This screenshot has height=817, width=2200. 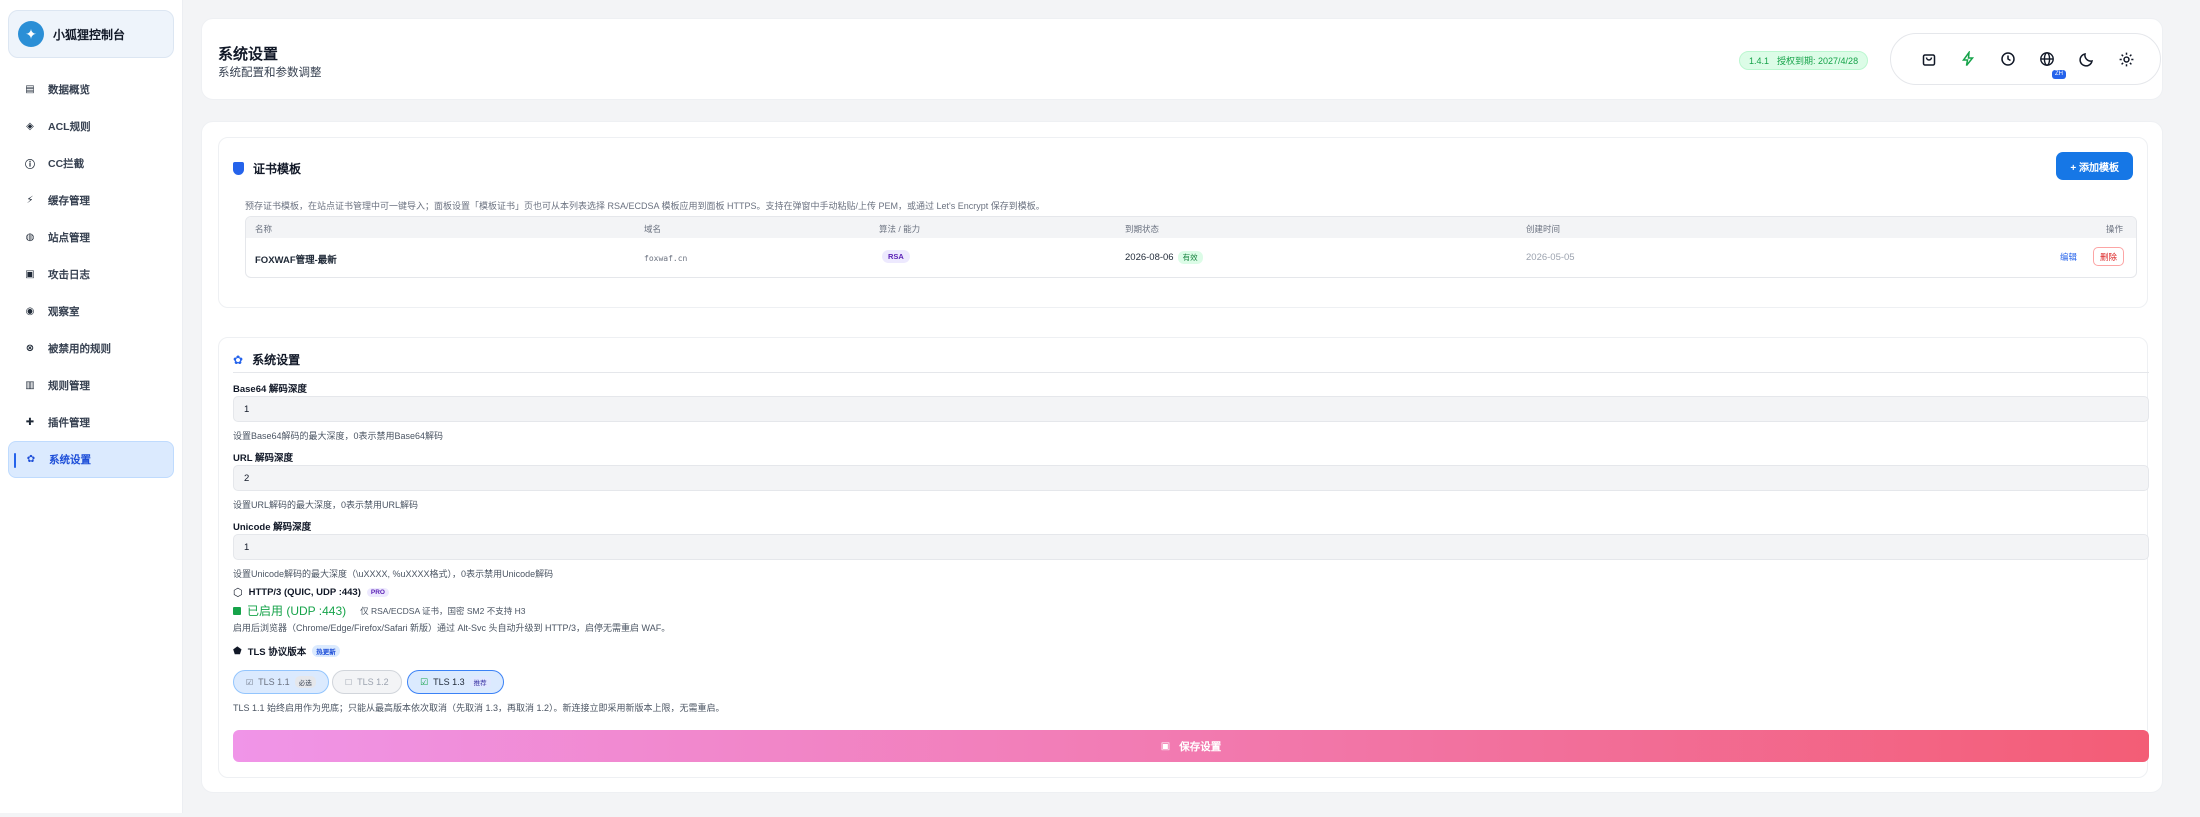 What do you see at coordinates (2087, 59) in the screenshot?
I see `moon-icon` at bounding box center [2087, 59].